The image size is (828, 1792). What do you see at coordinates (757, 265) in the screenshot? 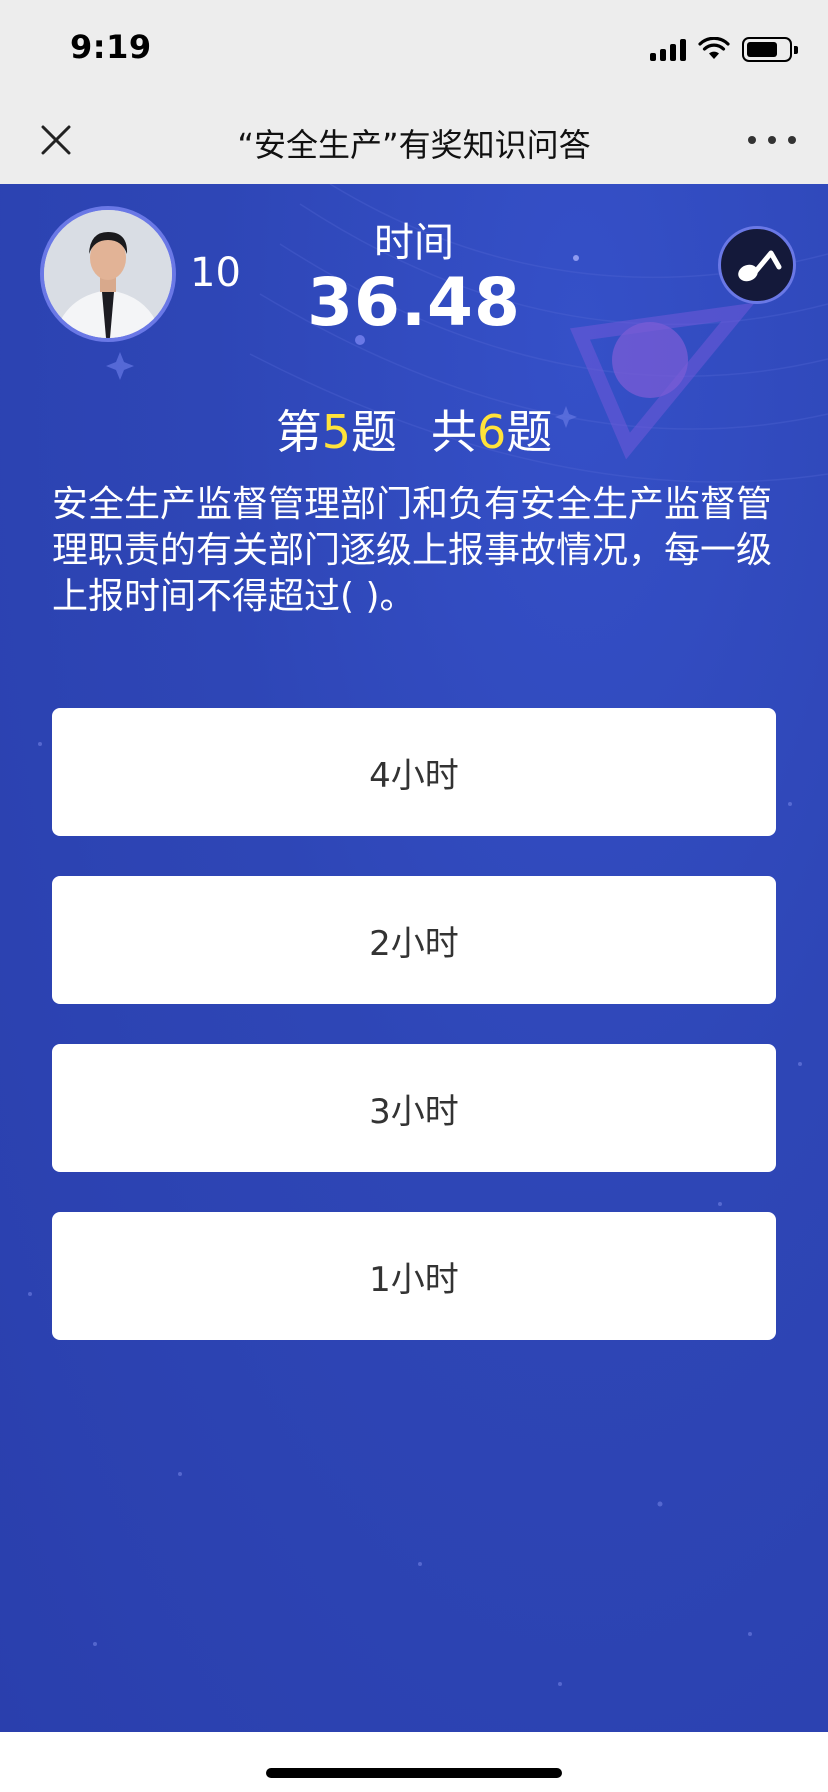
I see `music-note-icon` at bounding box center [757, 265].